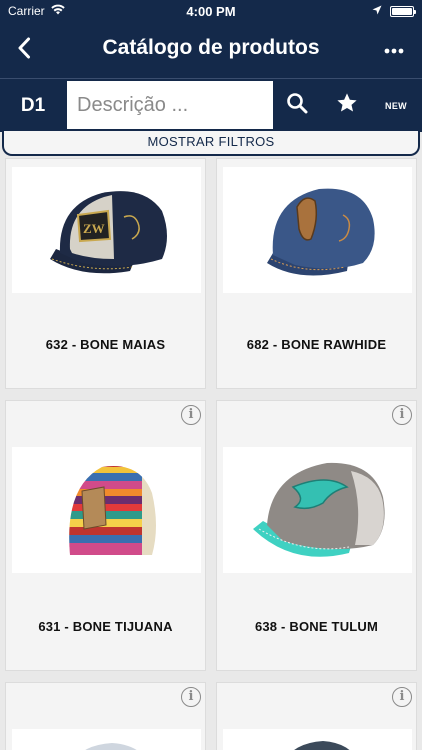 The width and height of the screenshot is (422, 750). I want to click on back-icon, so click(24, 50).